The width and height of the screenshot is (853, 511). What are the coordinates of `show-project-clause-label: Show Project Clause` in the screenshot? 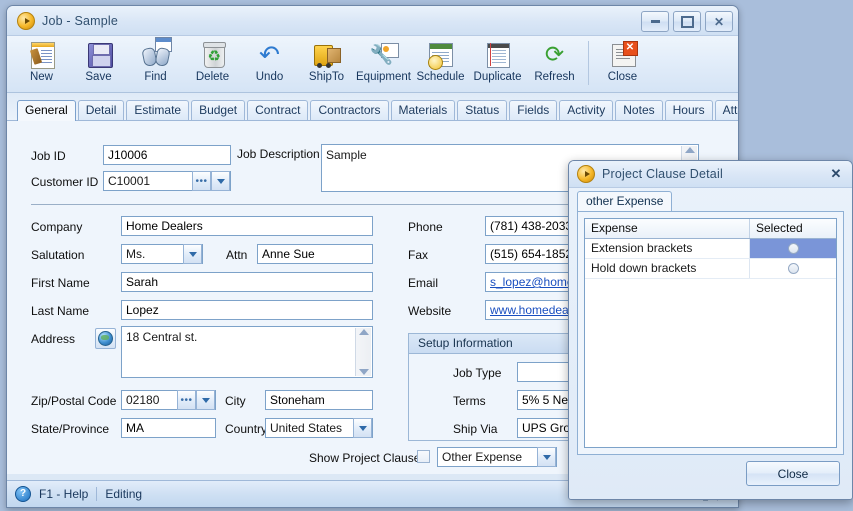 It's located at (365, 458).